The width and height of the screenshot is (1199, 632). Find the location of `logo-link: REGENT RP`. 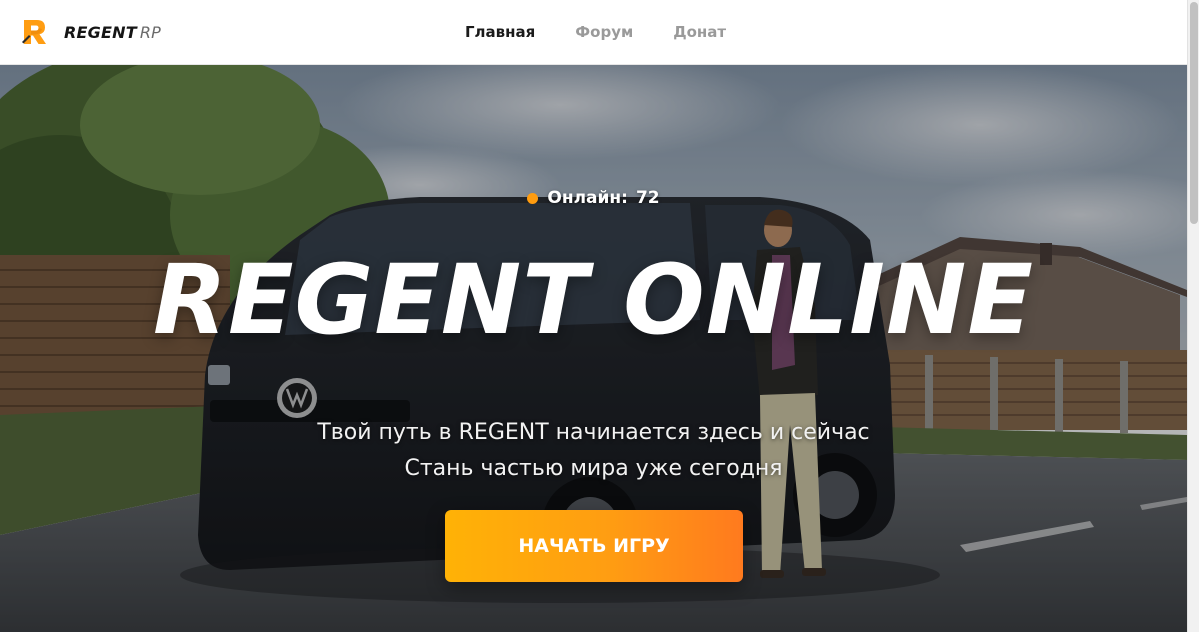

logo-link: REGENT RP is located at coordinates (91, 32).